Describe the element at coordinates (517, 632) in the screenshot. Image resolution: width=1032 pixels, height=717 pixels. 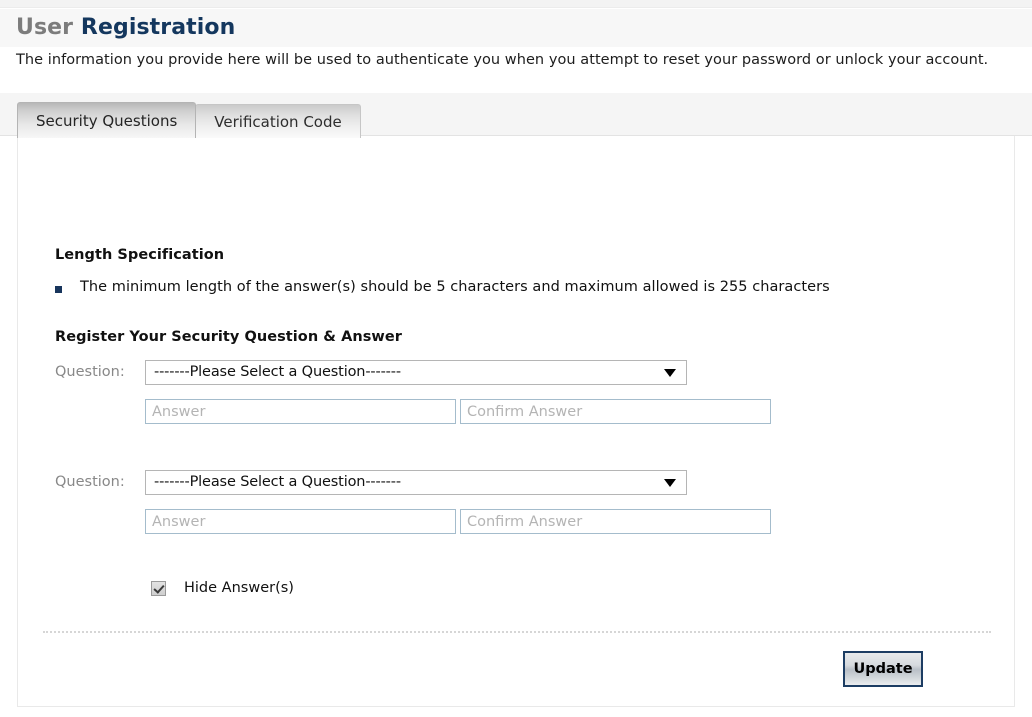
I see `footer-divider` at that location.